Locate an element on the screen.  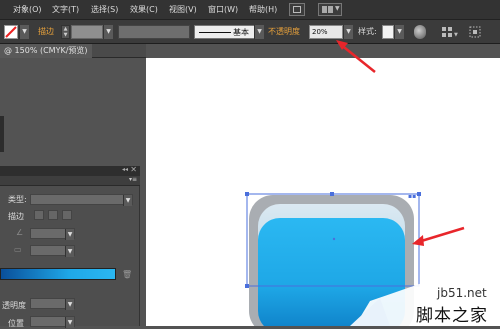
collapse-icon: ◂◂ is located at coordinates (125, 169).